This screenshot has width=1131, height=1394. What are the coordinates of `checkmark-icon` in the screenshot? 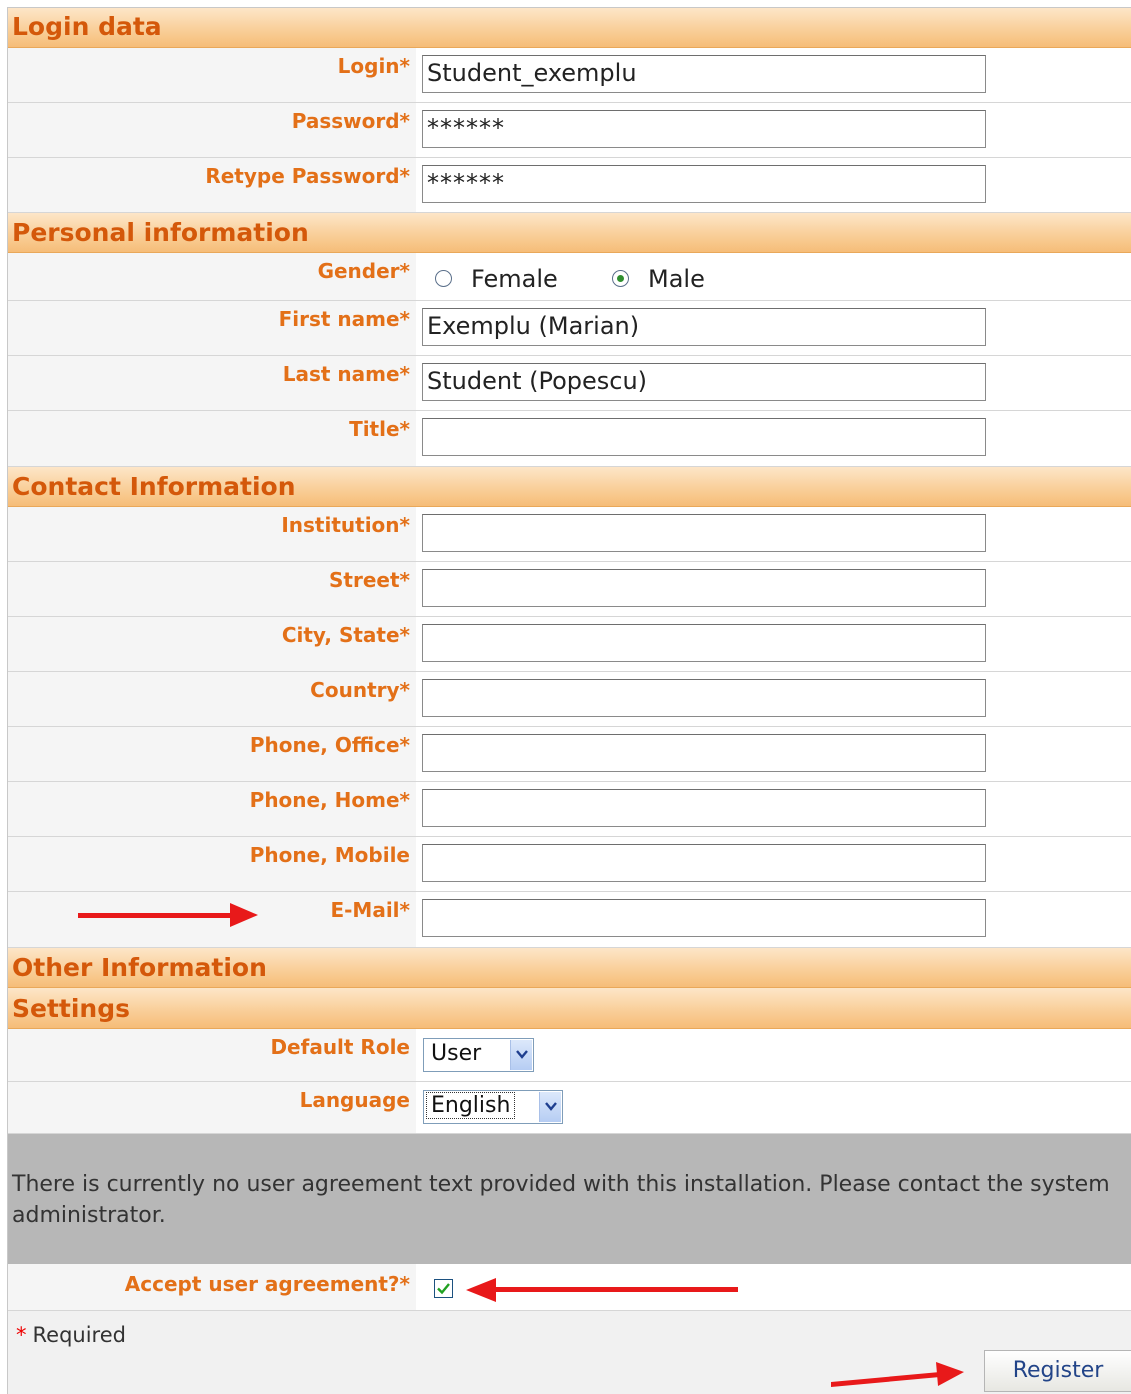 It's located at (443, 1289).